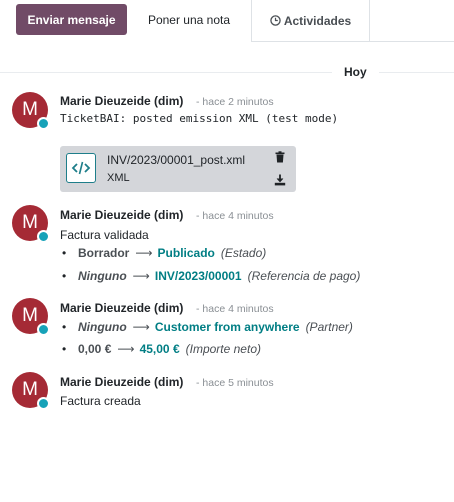 This screenshot has height=502, width=454. What do you see at coordinates (104, 253) in the screenshot?
I see `tracking-old-value: Borrador` at bounding box center [104, 253].